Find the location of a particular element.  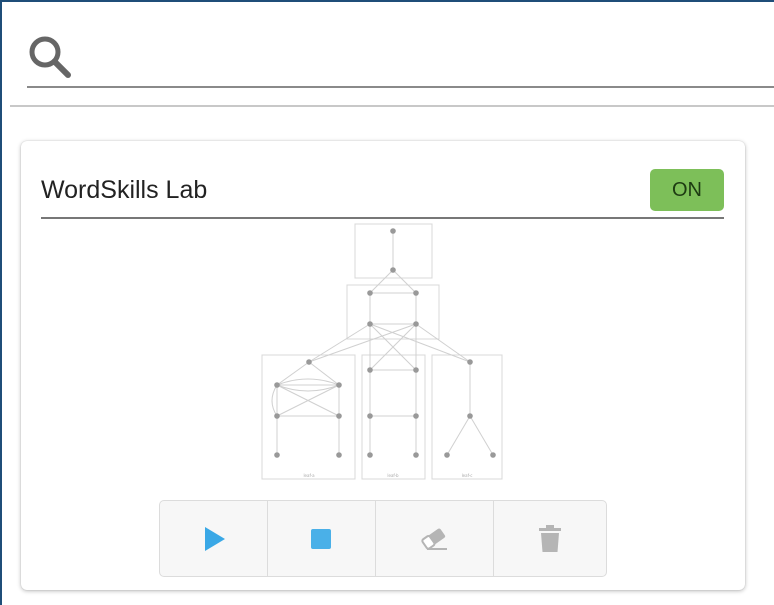

delete-button is located at coordinates (550, 538).